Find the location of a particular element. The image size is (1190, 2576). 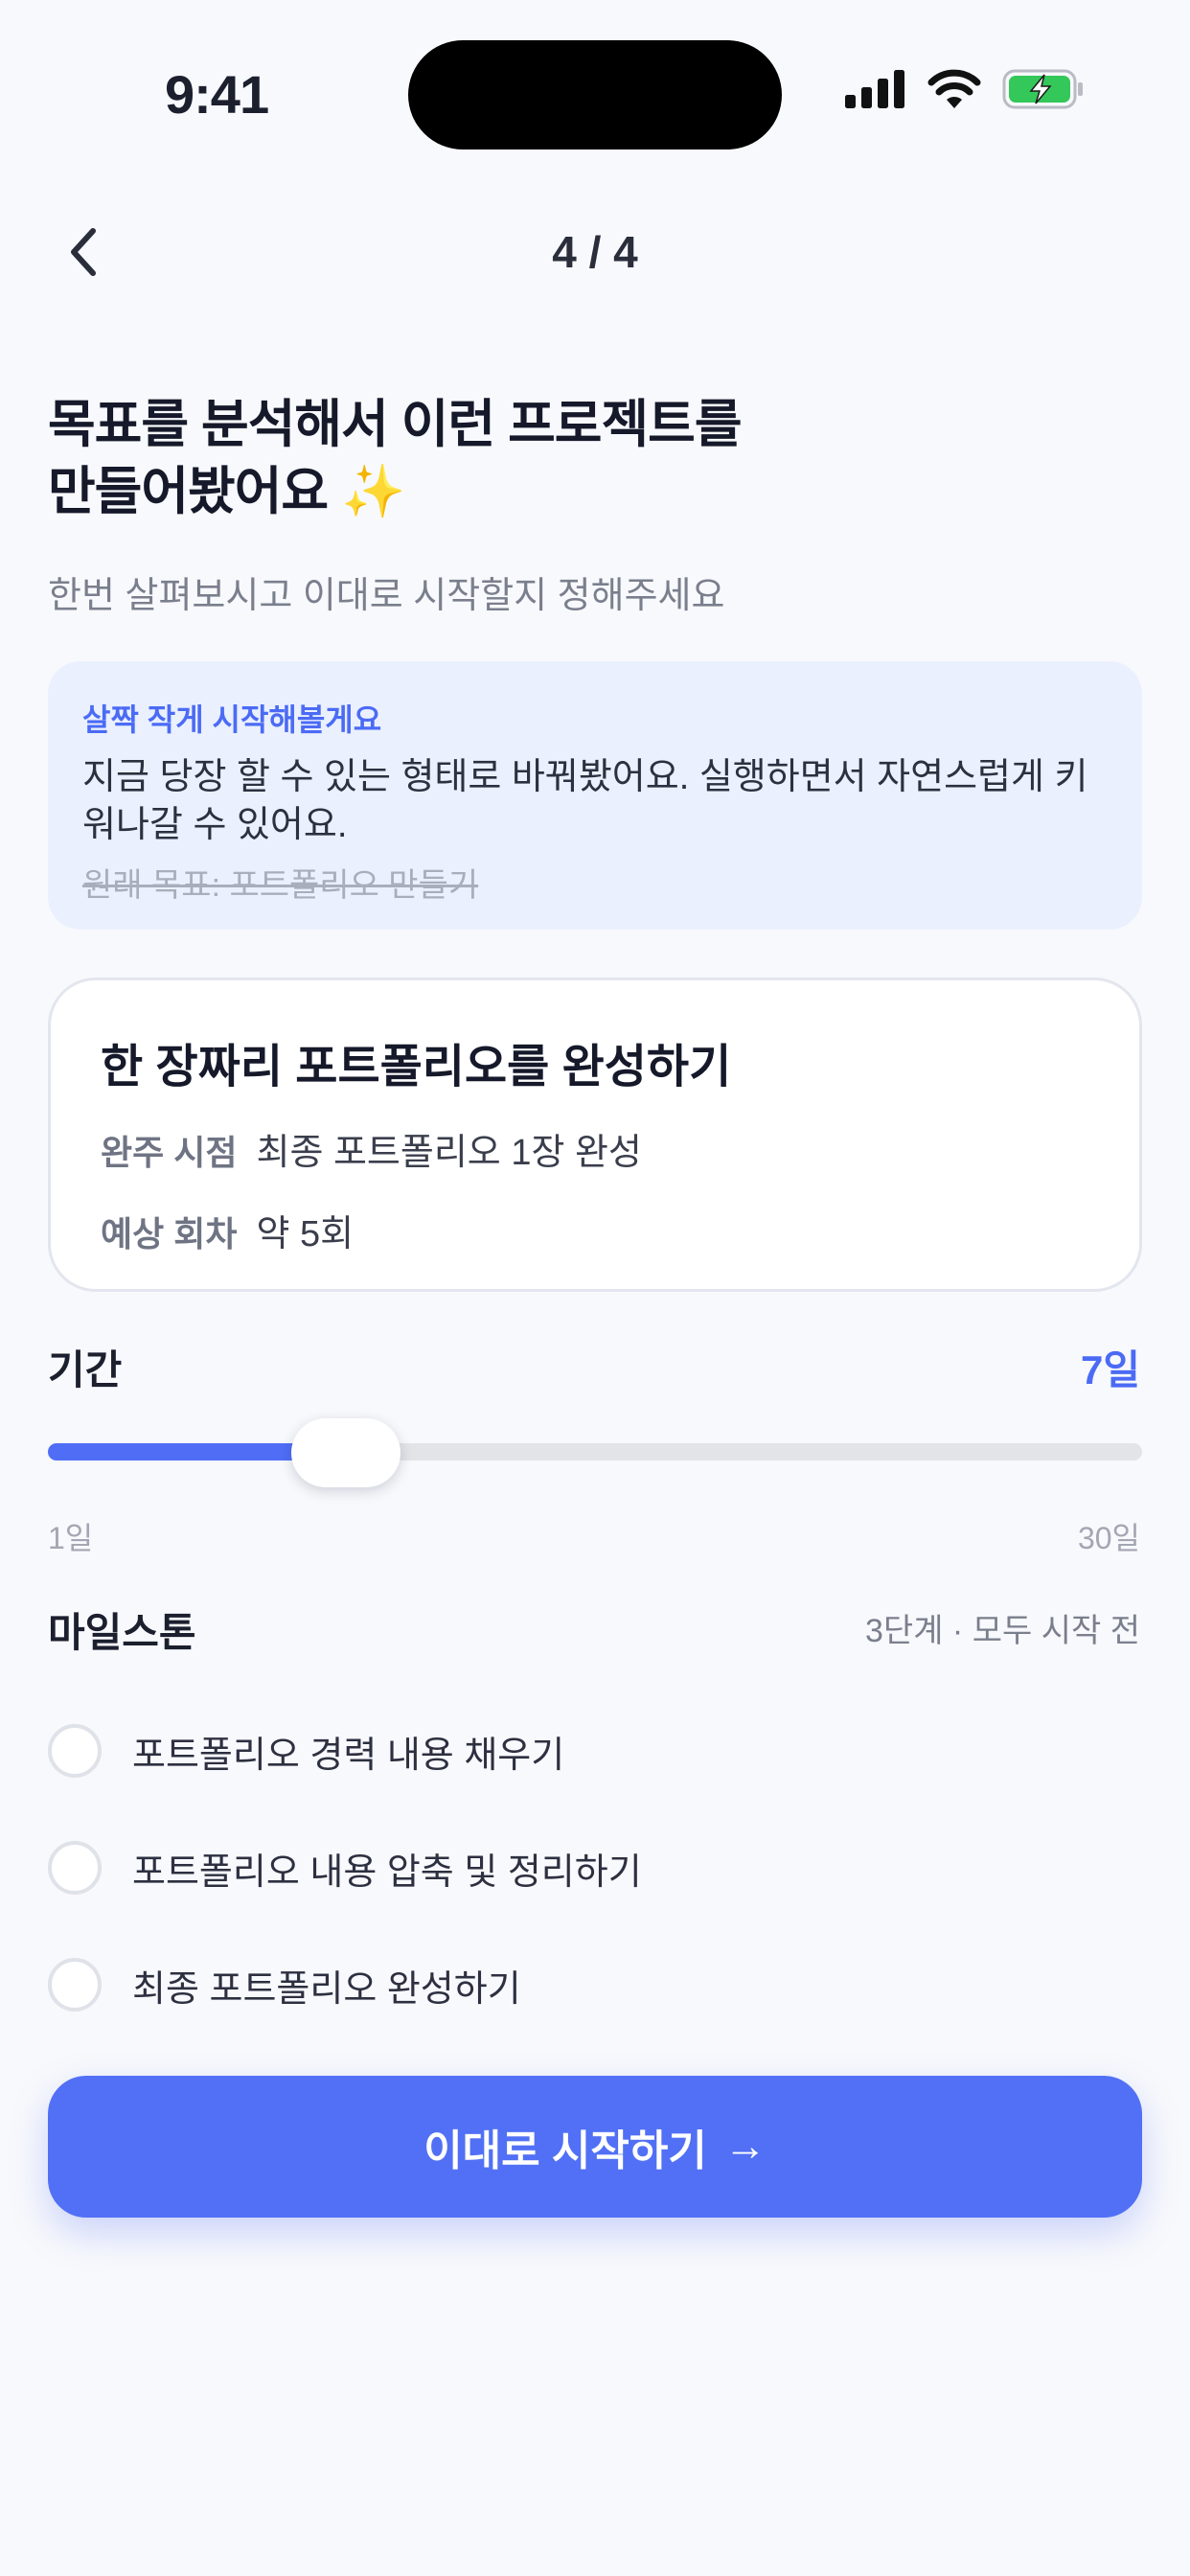

title-line-2: 만들어봤어요 ✨ is located at coordinates (226, 491).